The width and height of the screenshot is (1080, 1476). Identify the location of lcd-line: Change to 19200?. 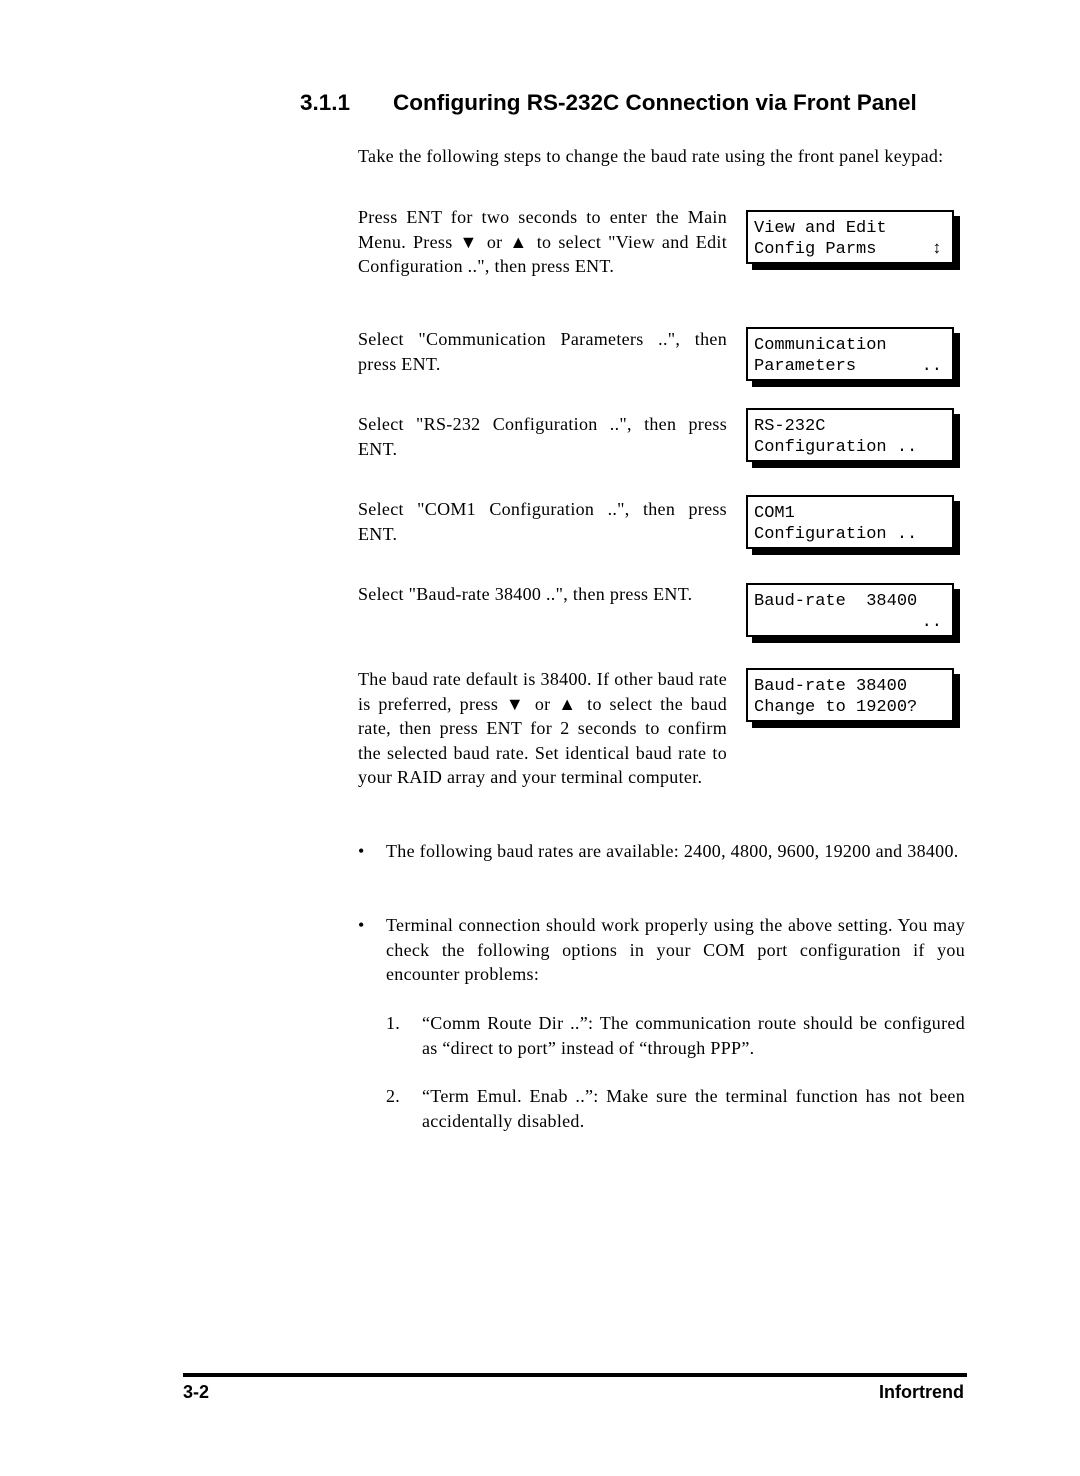
(853, 707).